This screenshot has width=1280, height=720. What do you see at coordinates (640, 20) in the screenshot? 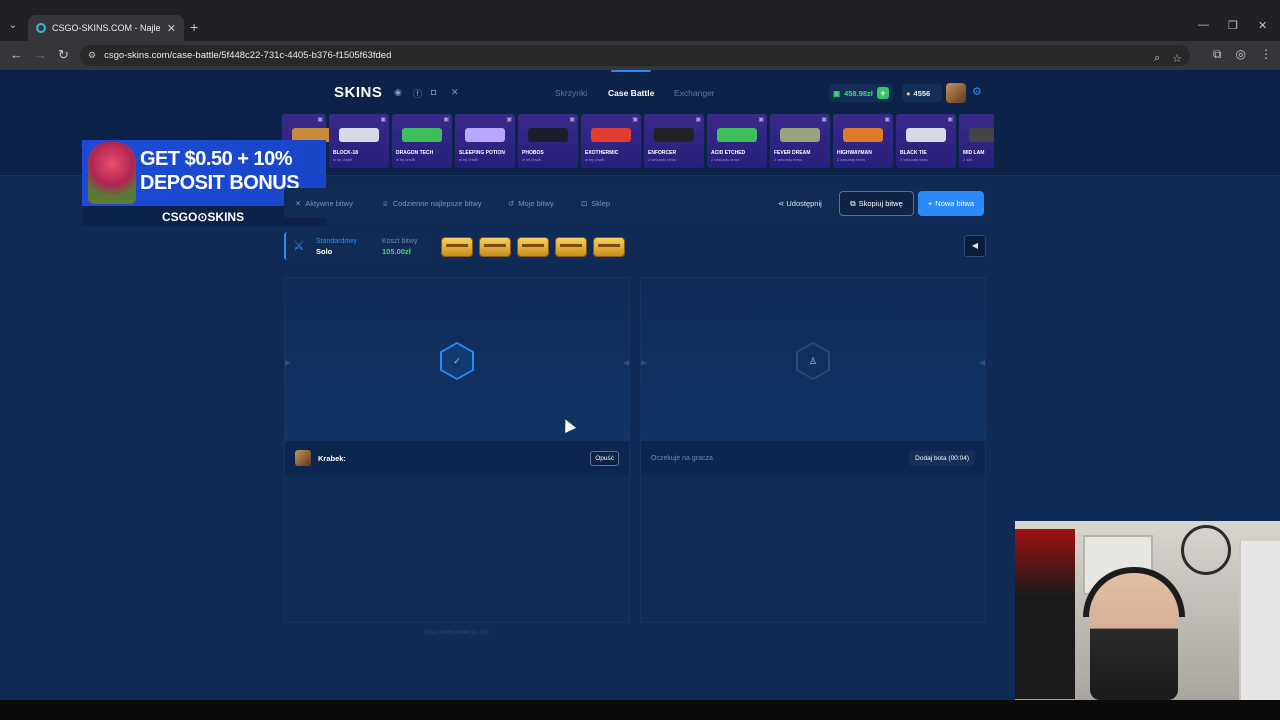
I see `browser-tab-bar: ⌄ CSGO-SKINS.COM - Najlepsze ✕ + — ❐ ✕` at bounding box center [640, 20].